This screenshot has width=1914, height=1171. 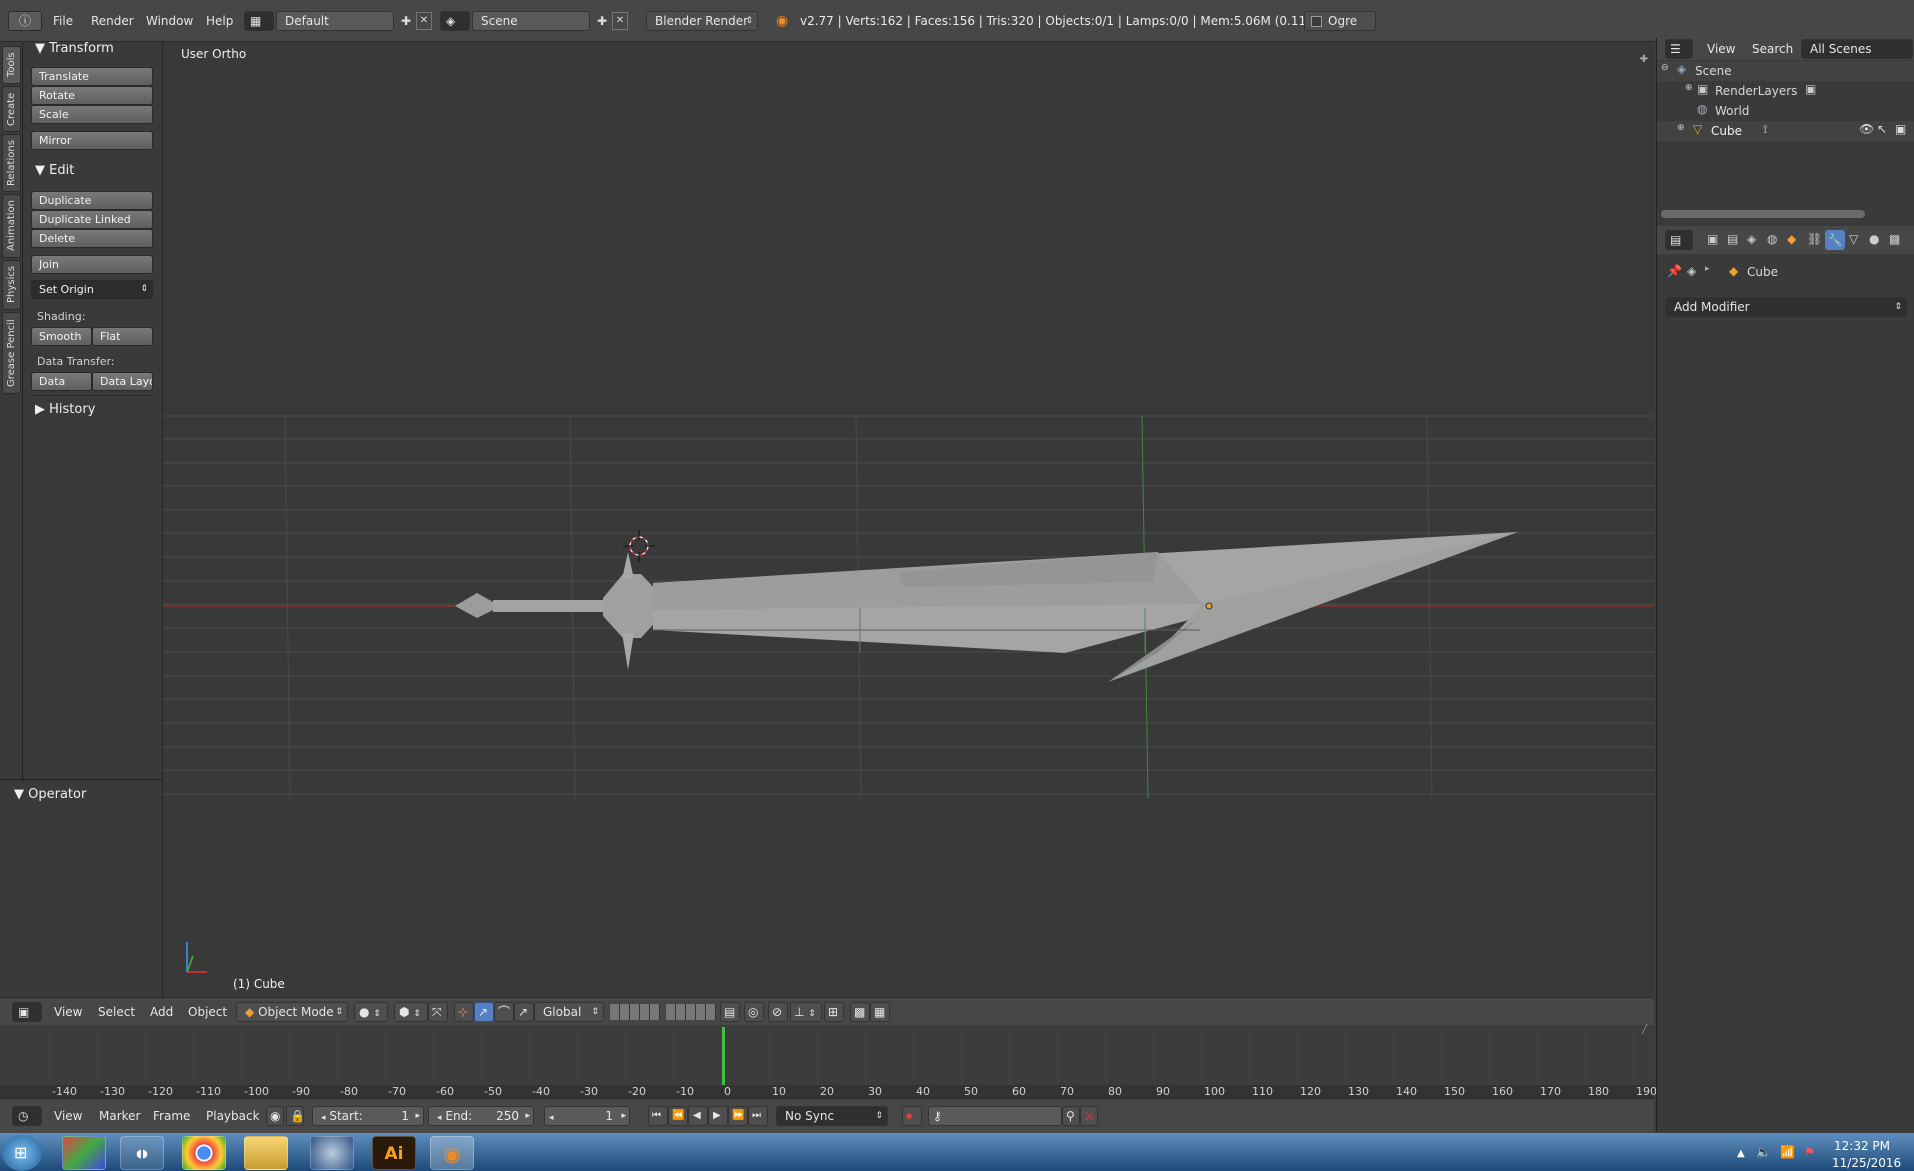 I want to click on display-mode-selector: All Scenes, so click(x=1857, y=49).